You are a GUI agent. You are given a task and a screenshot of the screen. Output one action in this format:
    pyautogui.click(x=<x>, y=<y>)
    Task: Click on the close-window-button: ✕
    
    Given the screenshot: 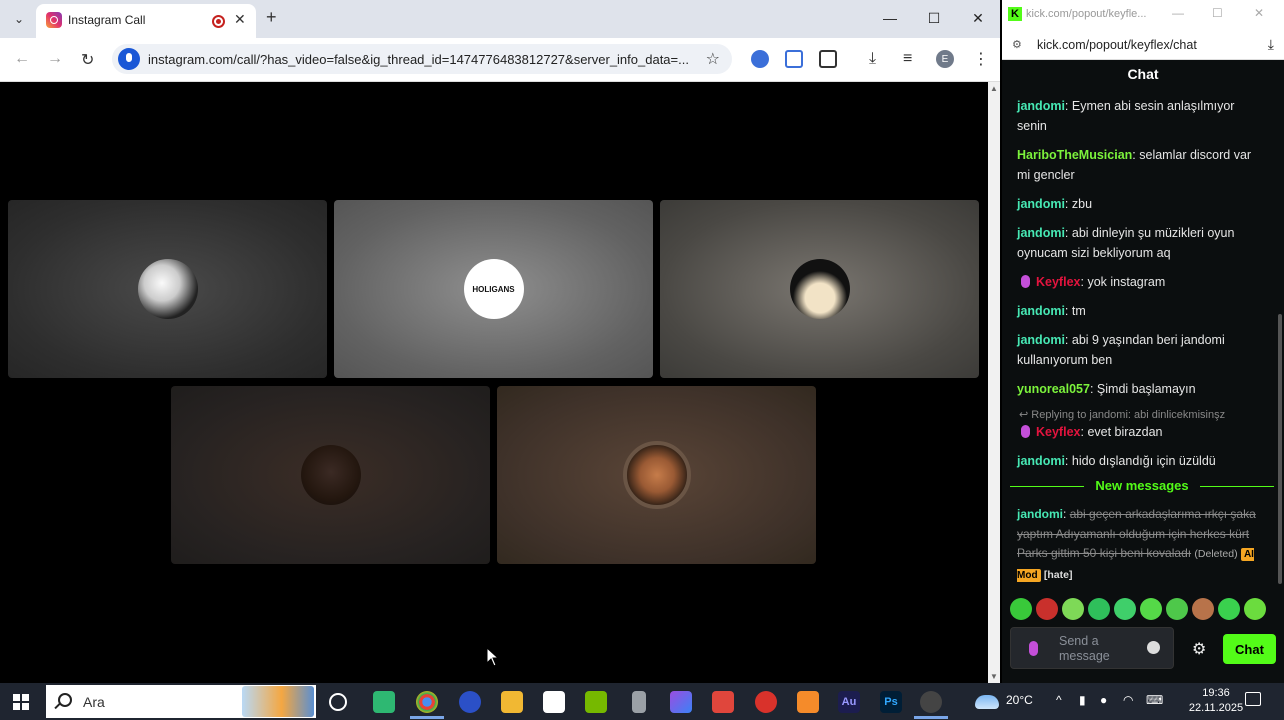 What is the action you would take?
    pyautogui.click(x=978, y=18)
    